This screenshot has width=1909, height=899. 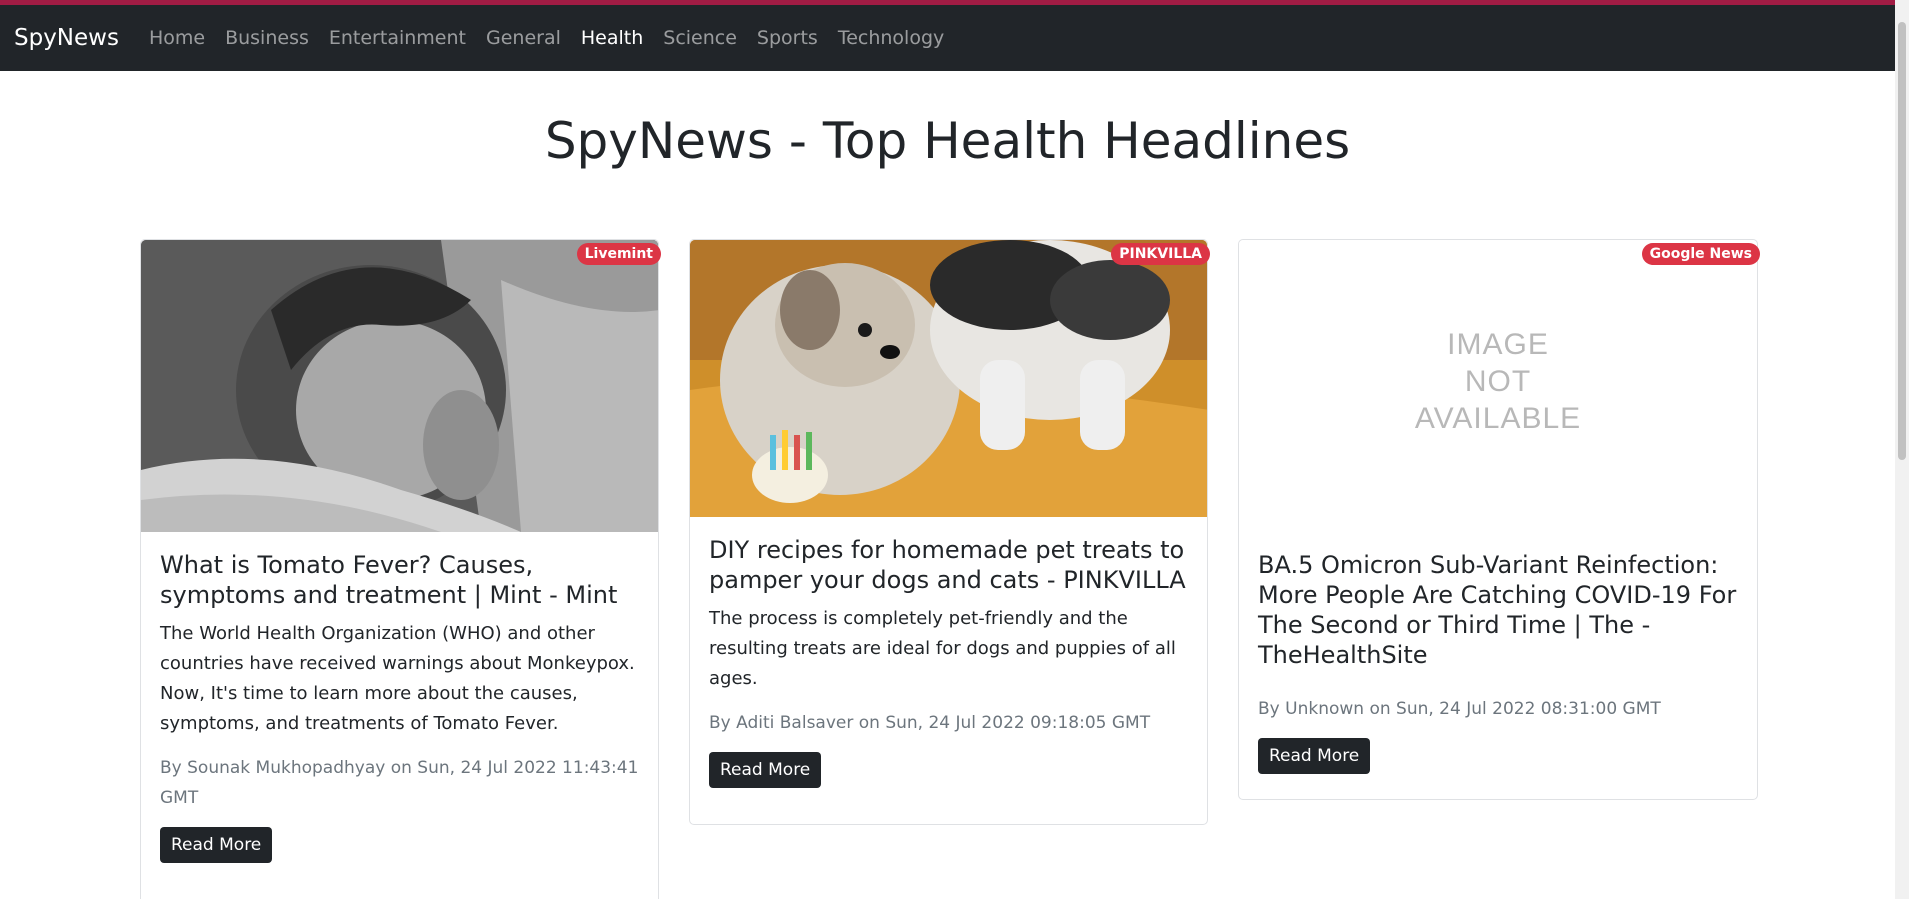 What do you see at coordinates (1160, 254) in the screenshot?
I see `source-badge: PINKVILLA` at bounding box center [1160, 254].